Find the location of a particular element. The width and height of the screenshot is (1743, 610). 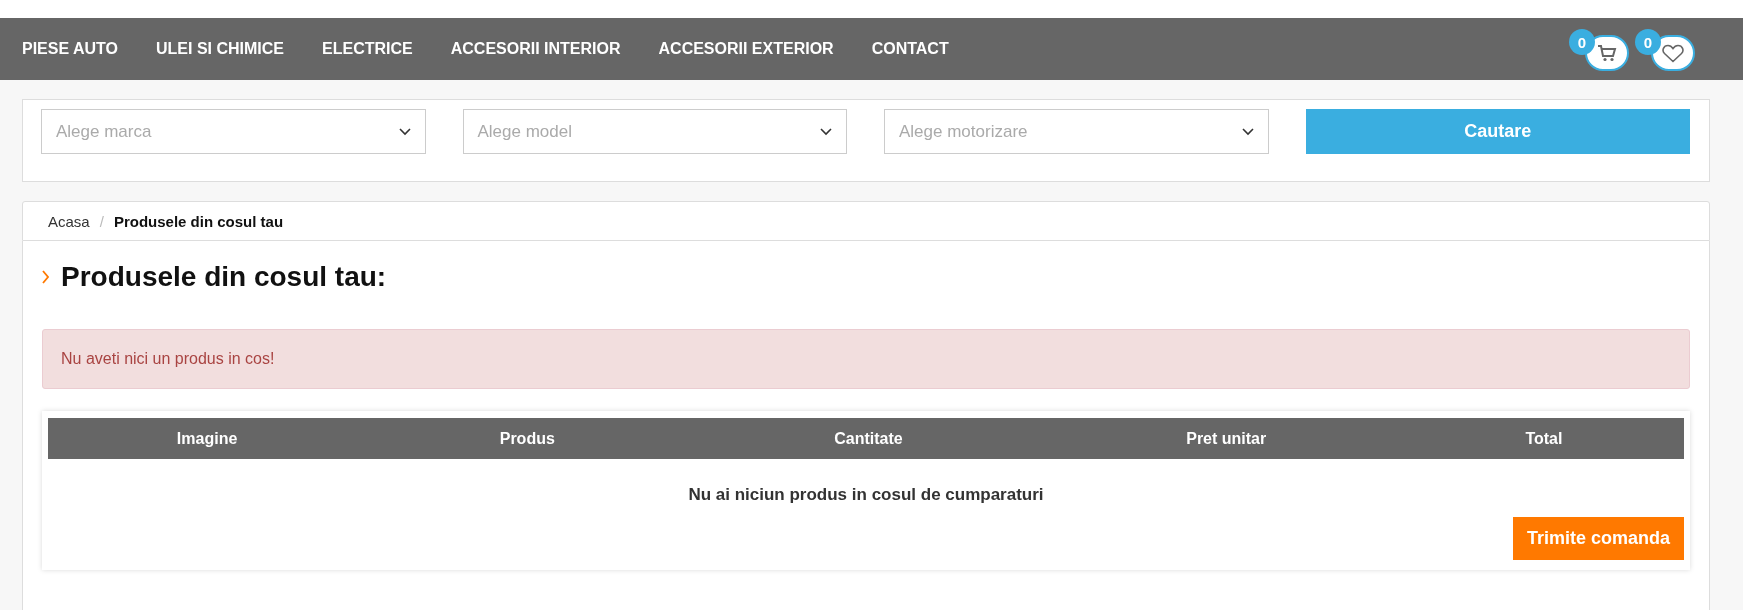

alert-message: Nu aveti nici un produs in cos! is located at coordinates (866, 359).